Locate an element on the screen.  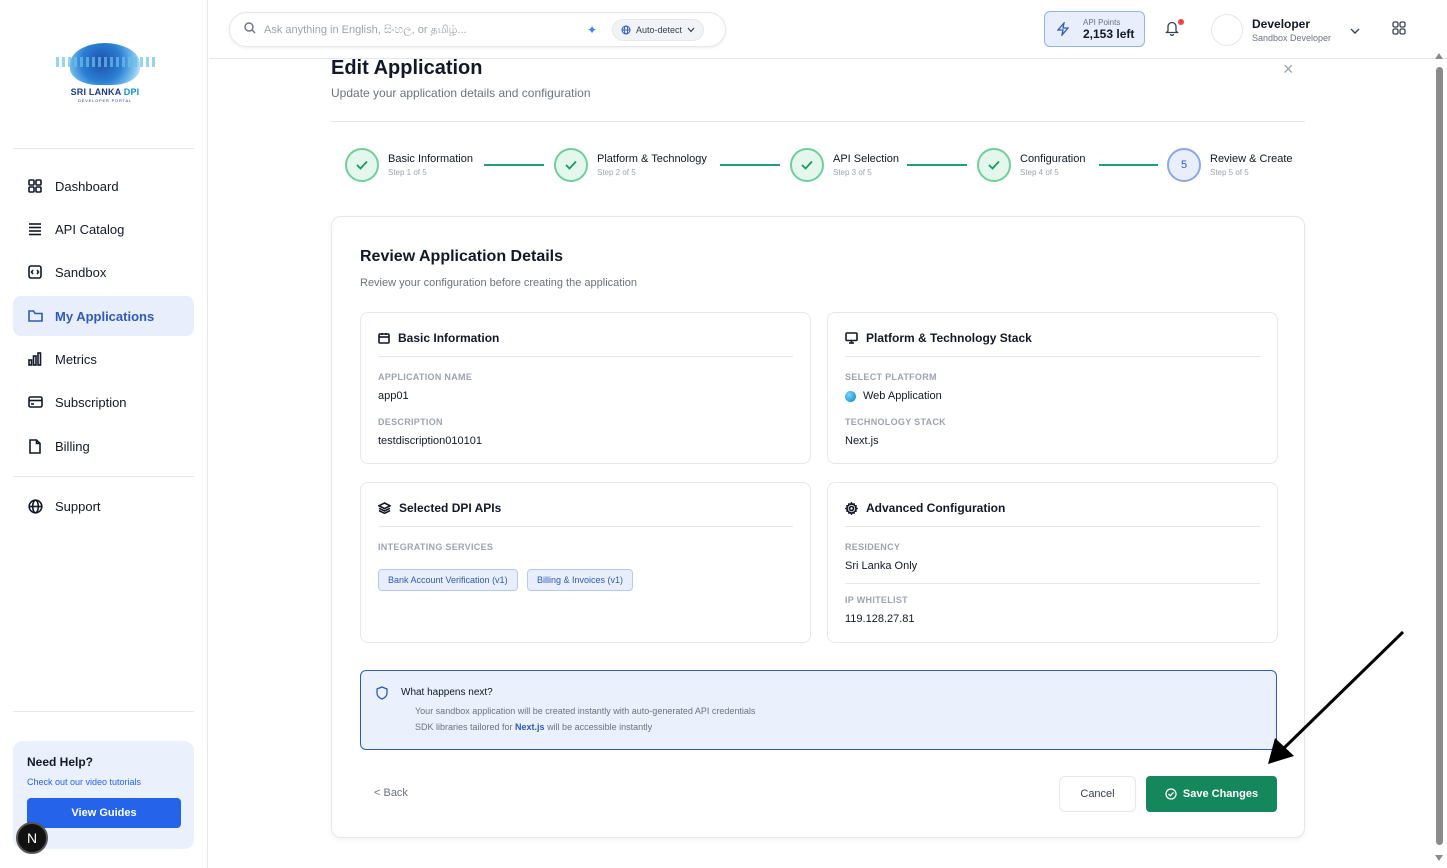
sidebar-item-label: Support is located at coordinates (78, 506).